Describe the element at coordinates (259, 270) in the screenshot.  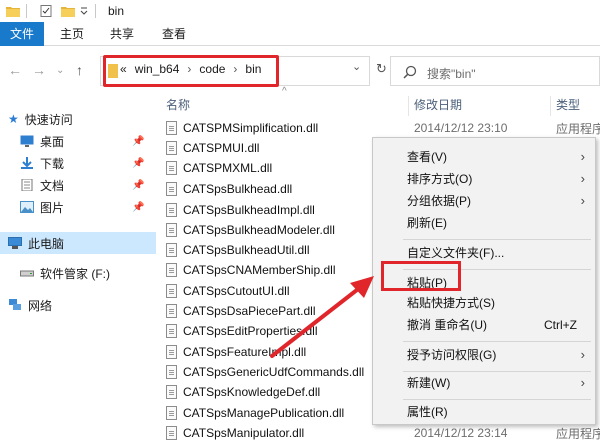
I see `file-name: CATSpsCNAMemberShip.dll` at that location.